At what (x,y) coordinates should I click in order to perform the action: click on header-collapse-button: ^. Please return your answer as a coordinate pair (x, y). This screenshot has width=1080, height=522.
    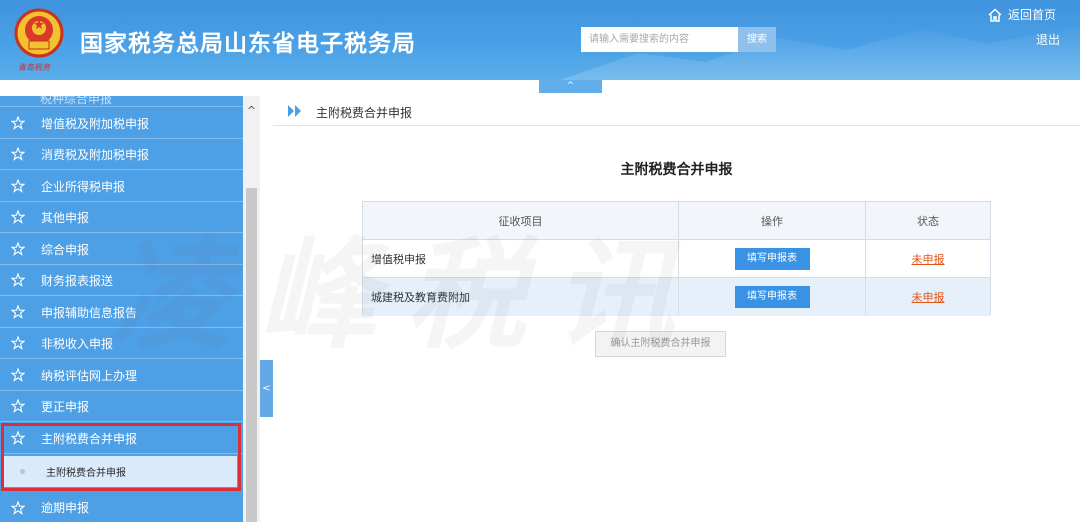
    Looking at the image, I should click on (570, 86).